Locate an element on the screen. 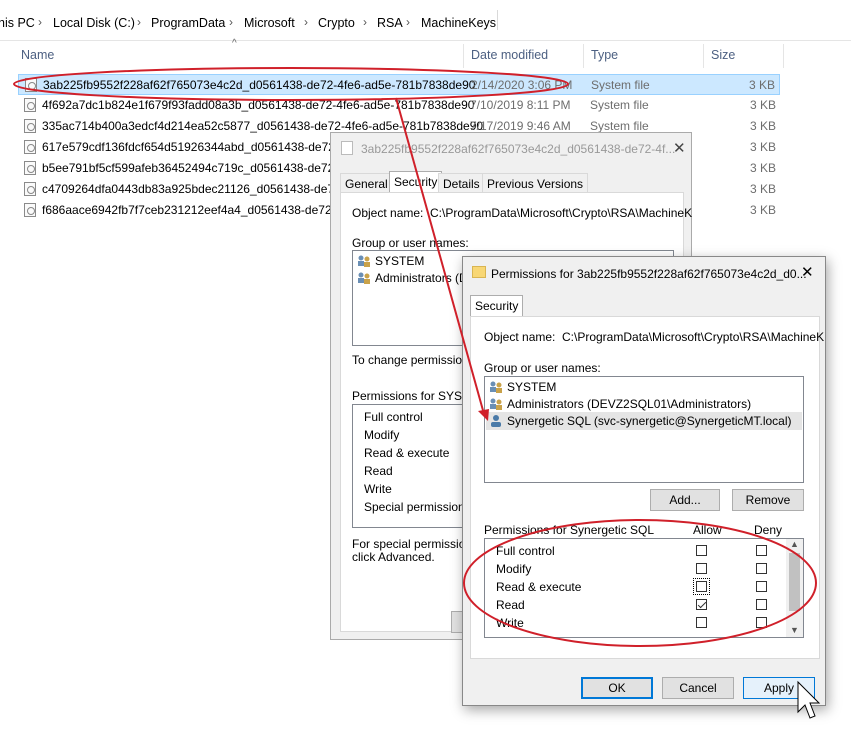 This screenshot has height=730, width=851. mouse-cursor-icon is located at coordinates (809, 699).